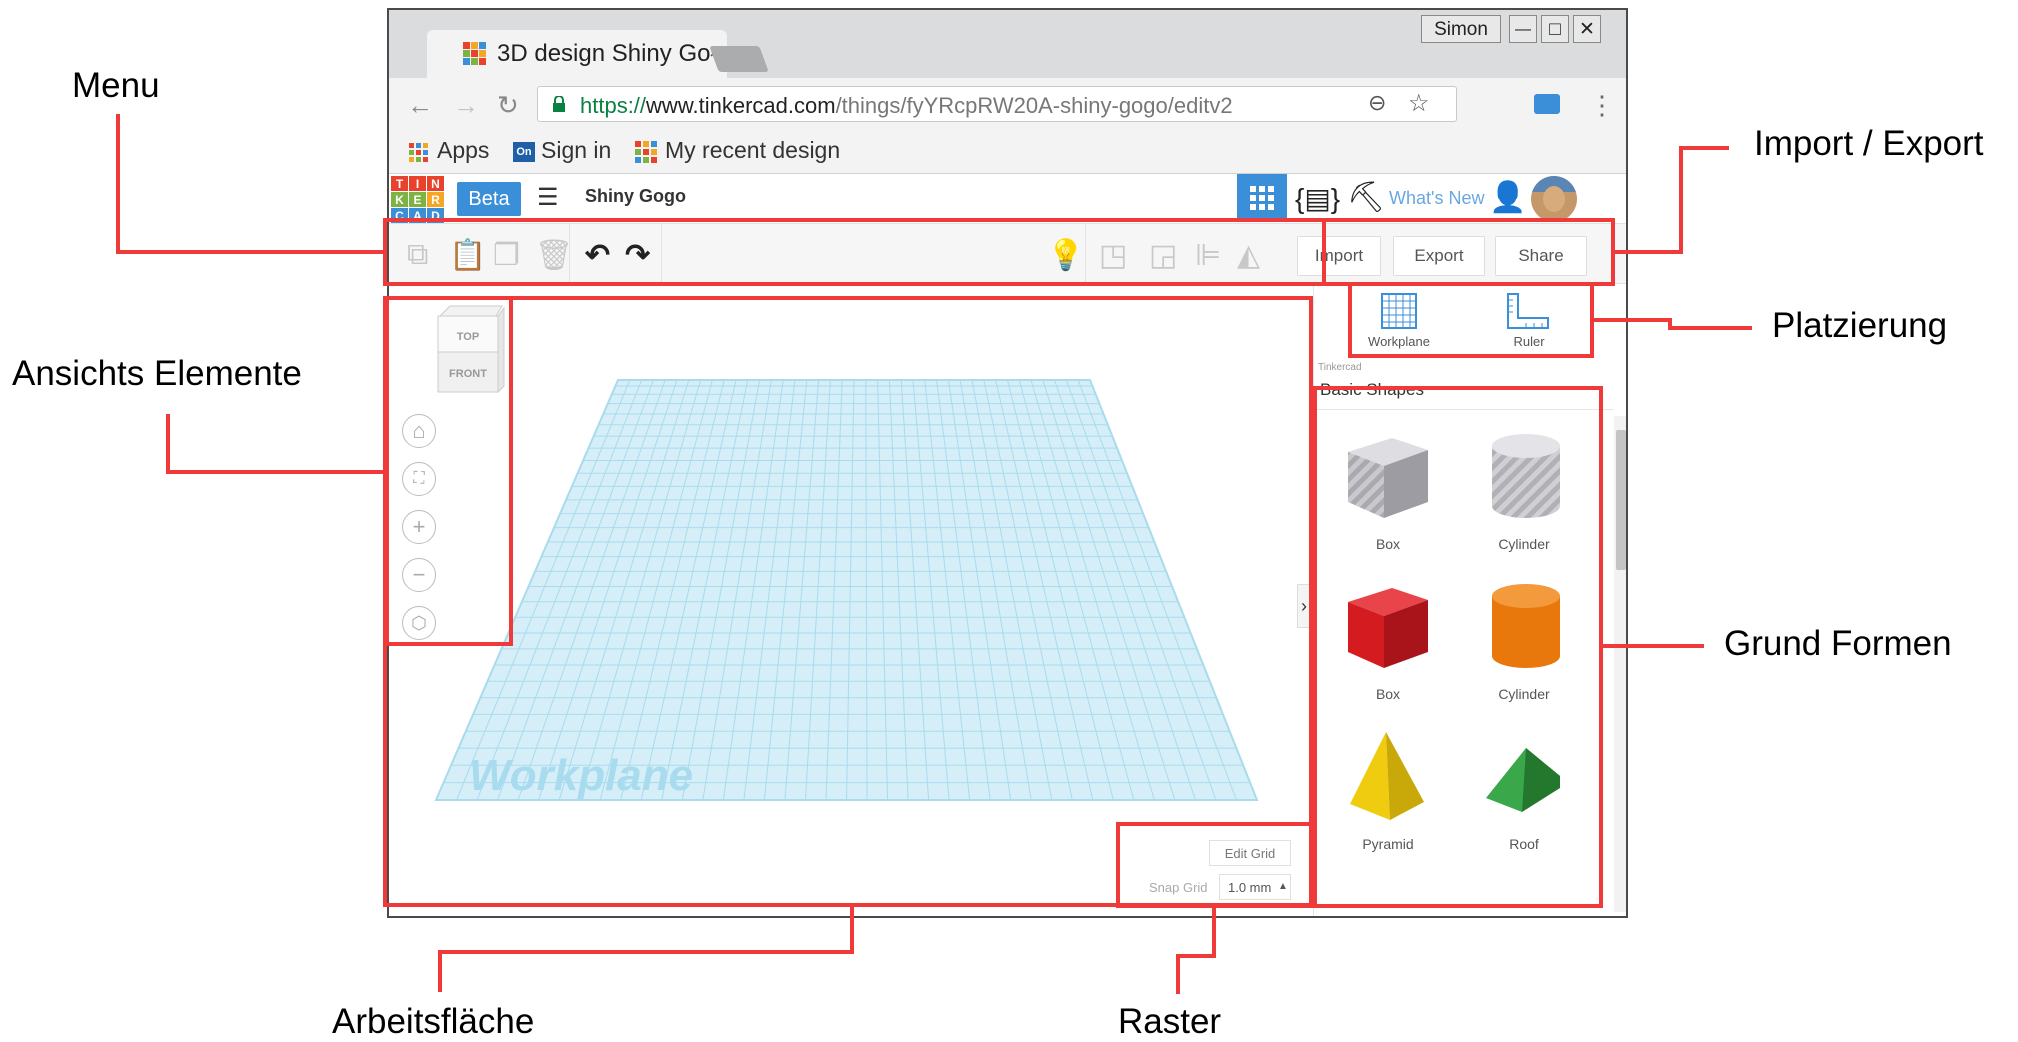  What do you see at coordinates (1248, 255) in the screenshot?
I see `mirror-icon: ◭` at bounding box center [1248, 255].